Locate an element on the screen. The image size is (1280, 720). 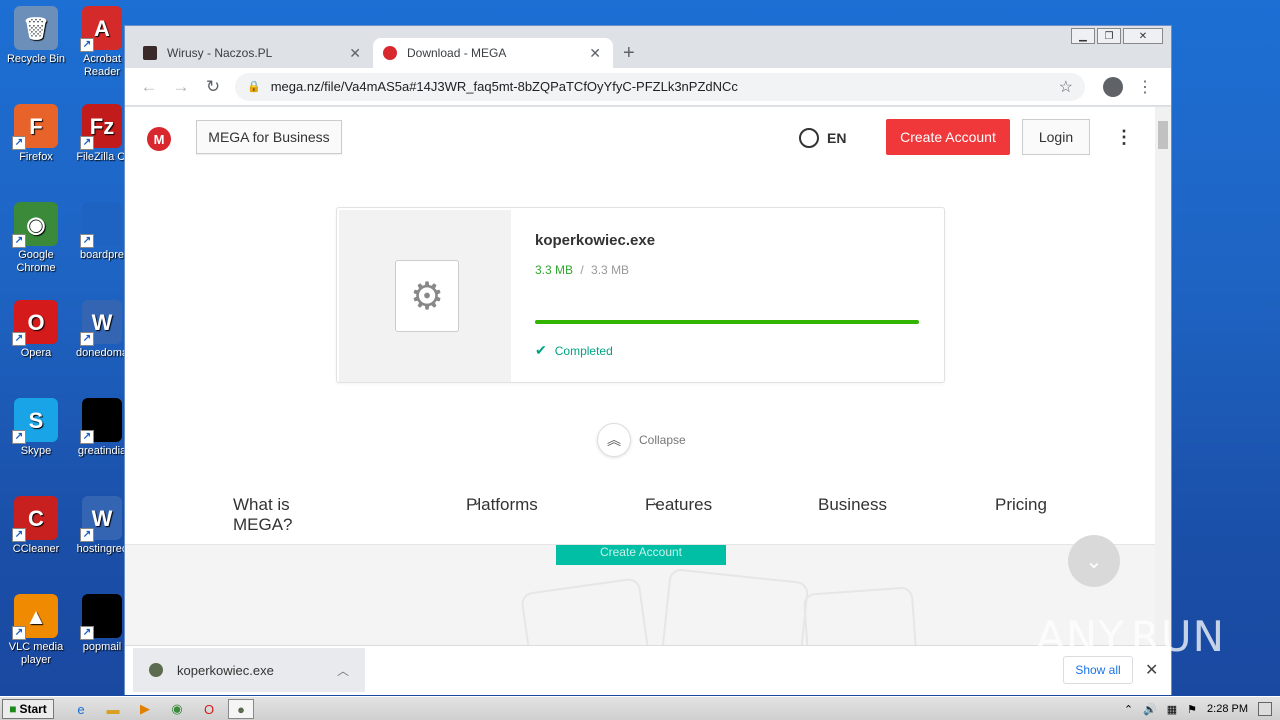
desktop-icon-label: Recycle Bin is located at coordinates (36, 59).